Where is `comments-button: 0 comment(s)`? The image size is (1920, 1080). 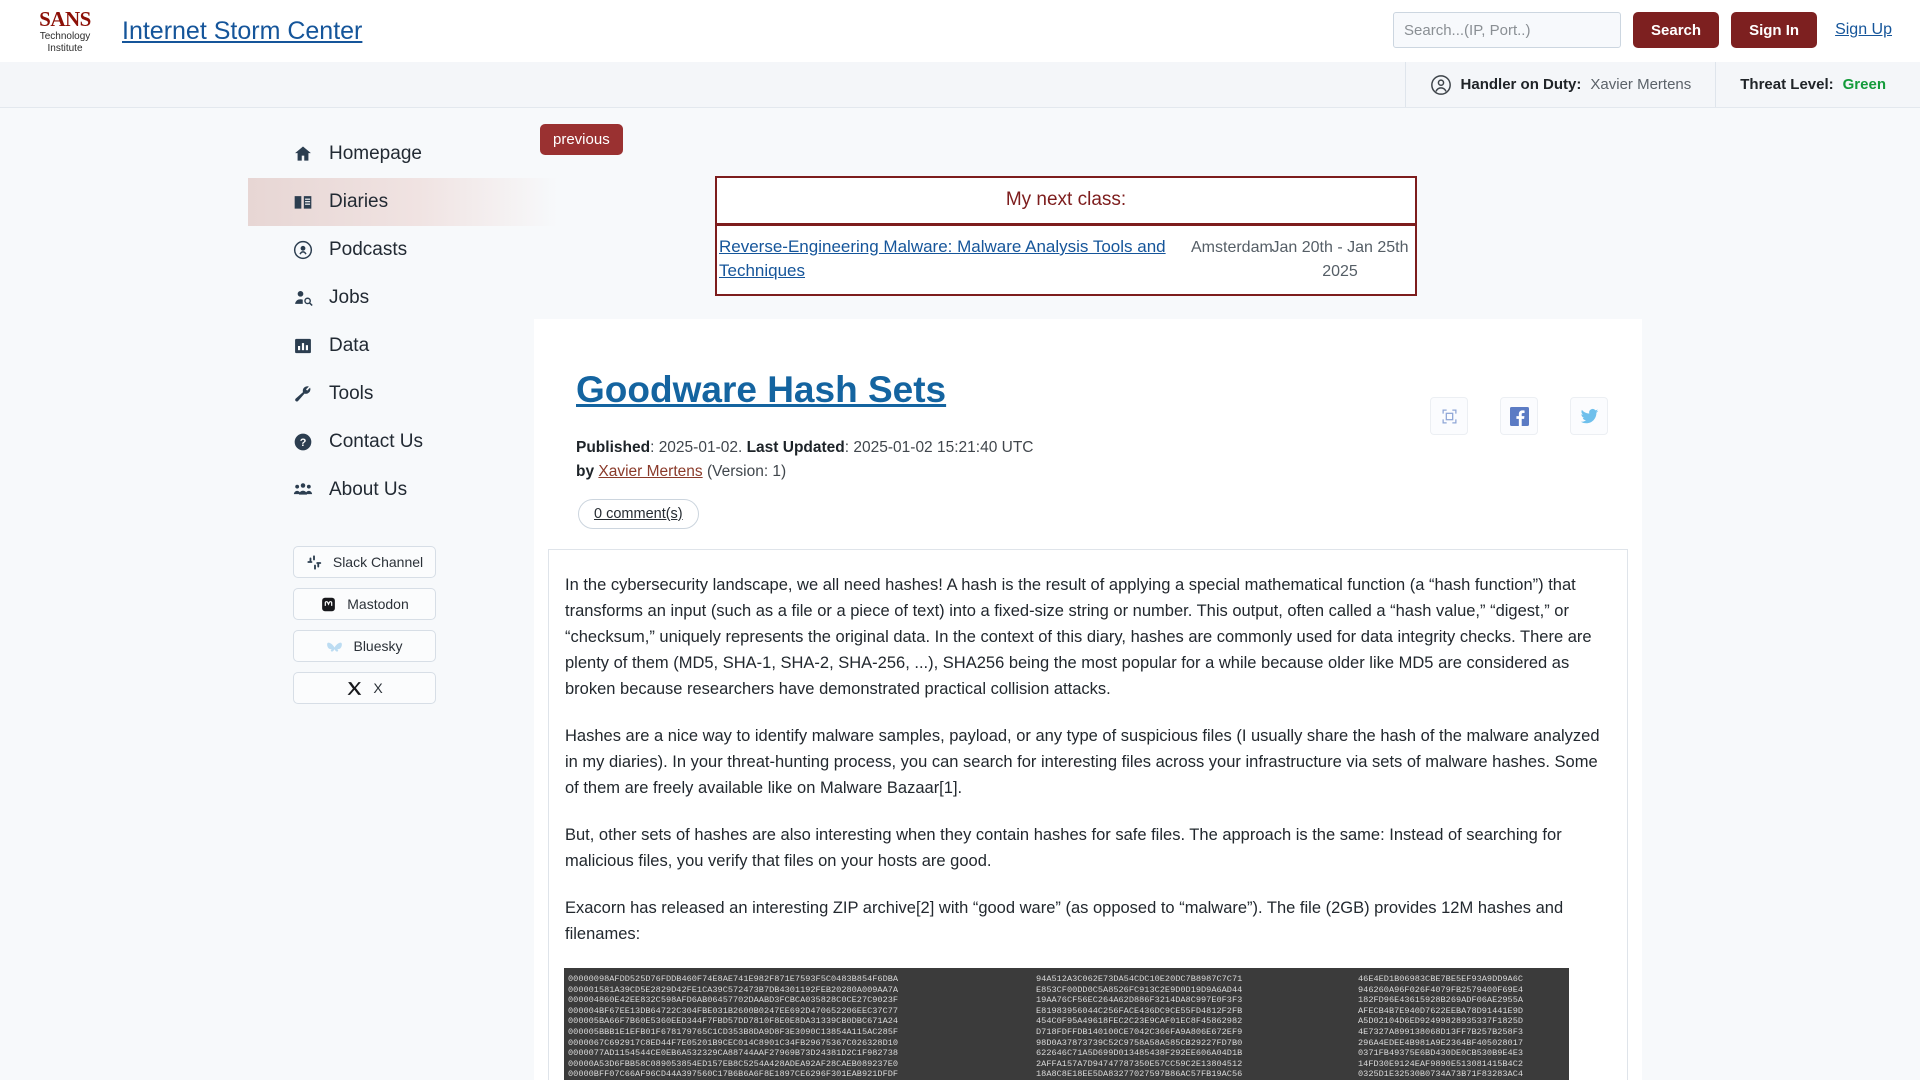 comments-button: 0 comment(s) is located at coordinates (638, 514).